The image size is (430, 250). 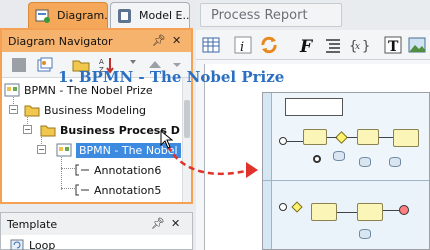 What do you see at coordinates (42, 244) in the screenshot?
I see `template-item-label: Loop` at bounding box center [42, 244].